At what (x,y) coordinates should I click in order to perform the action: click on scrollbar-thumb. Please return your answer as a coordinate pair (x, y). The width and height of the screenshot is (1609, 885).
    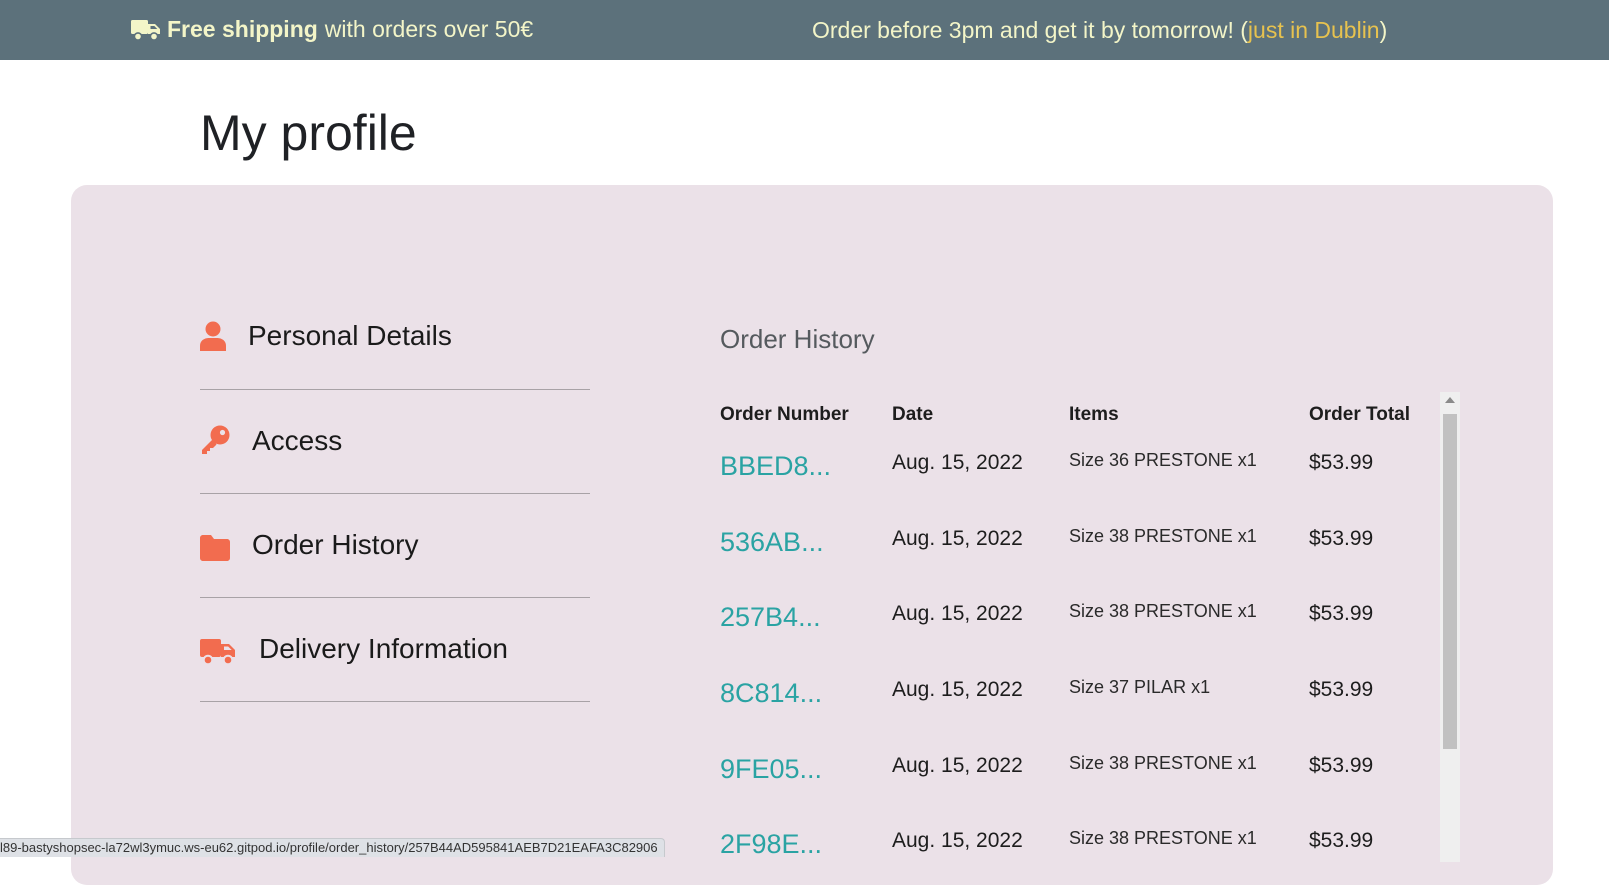
    Looking at the image, I should click on (1450, 581).